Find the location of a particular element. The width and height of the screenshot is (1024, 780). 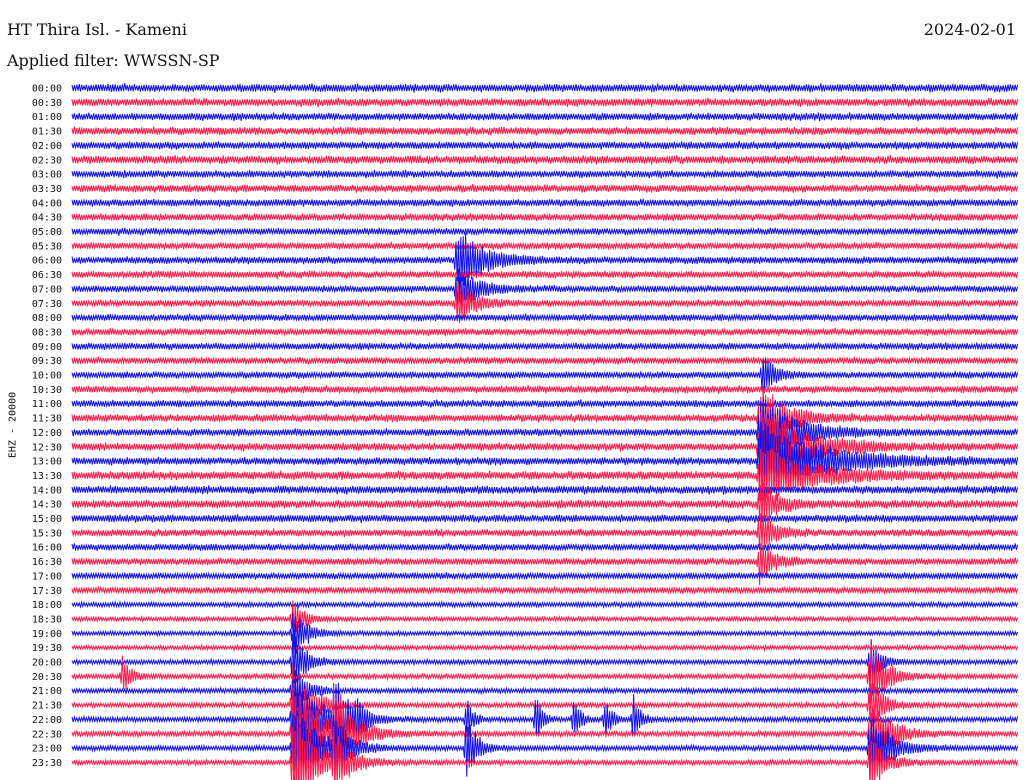

time-label-2200: 22:00 is located at coordinates (47, 720).